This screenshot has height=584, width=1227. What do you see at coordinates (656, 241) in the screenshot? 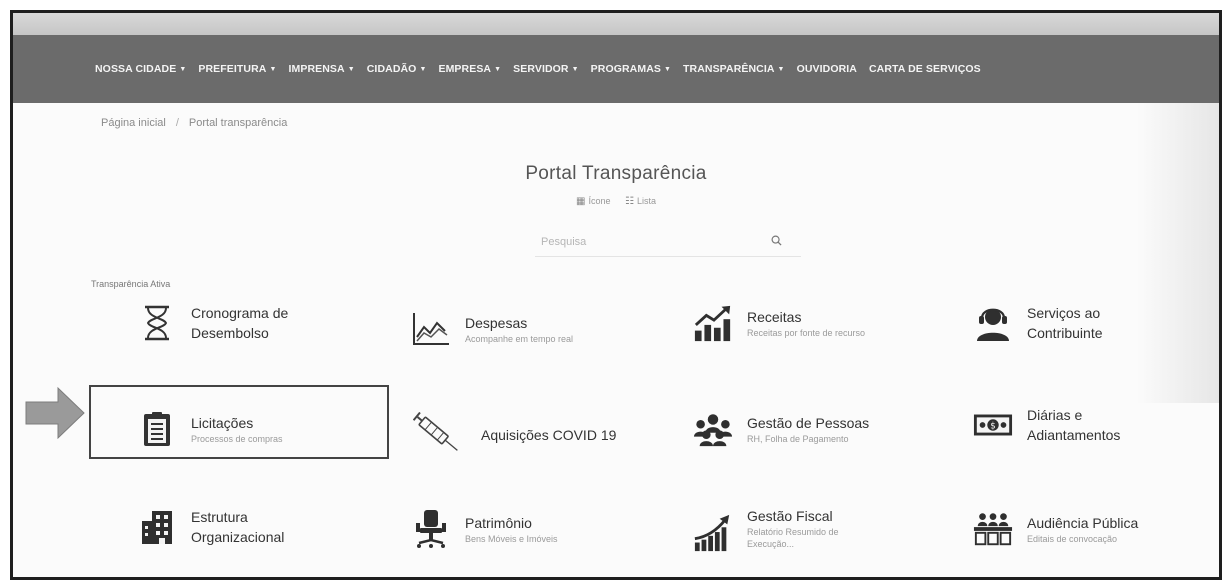
I see `search-input` at bounding box center [656, 241].